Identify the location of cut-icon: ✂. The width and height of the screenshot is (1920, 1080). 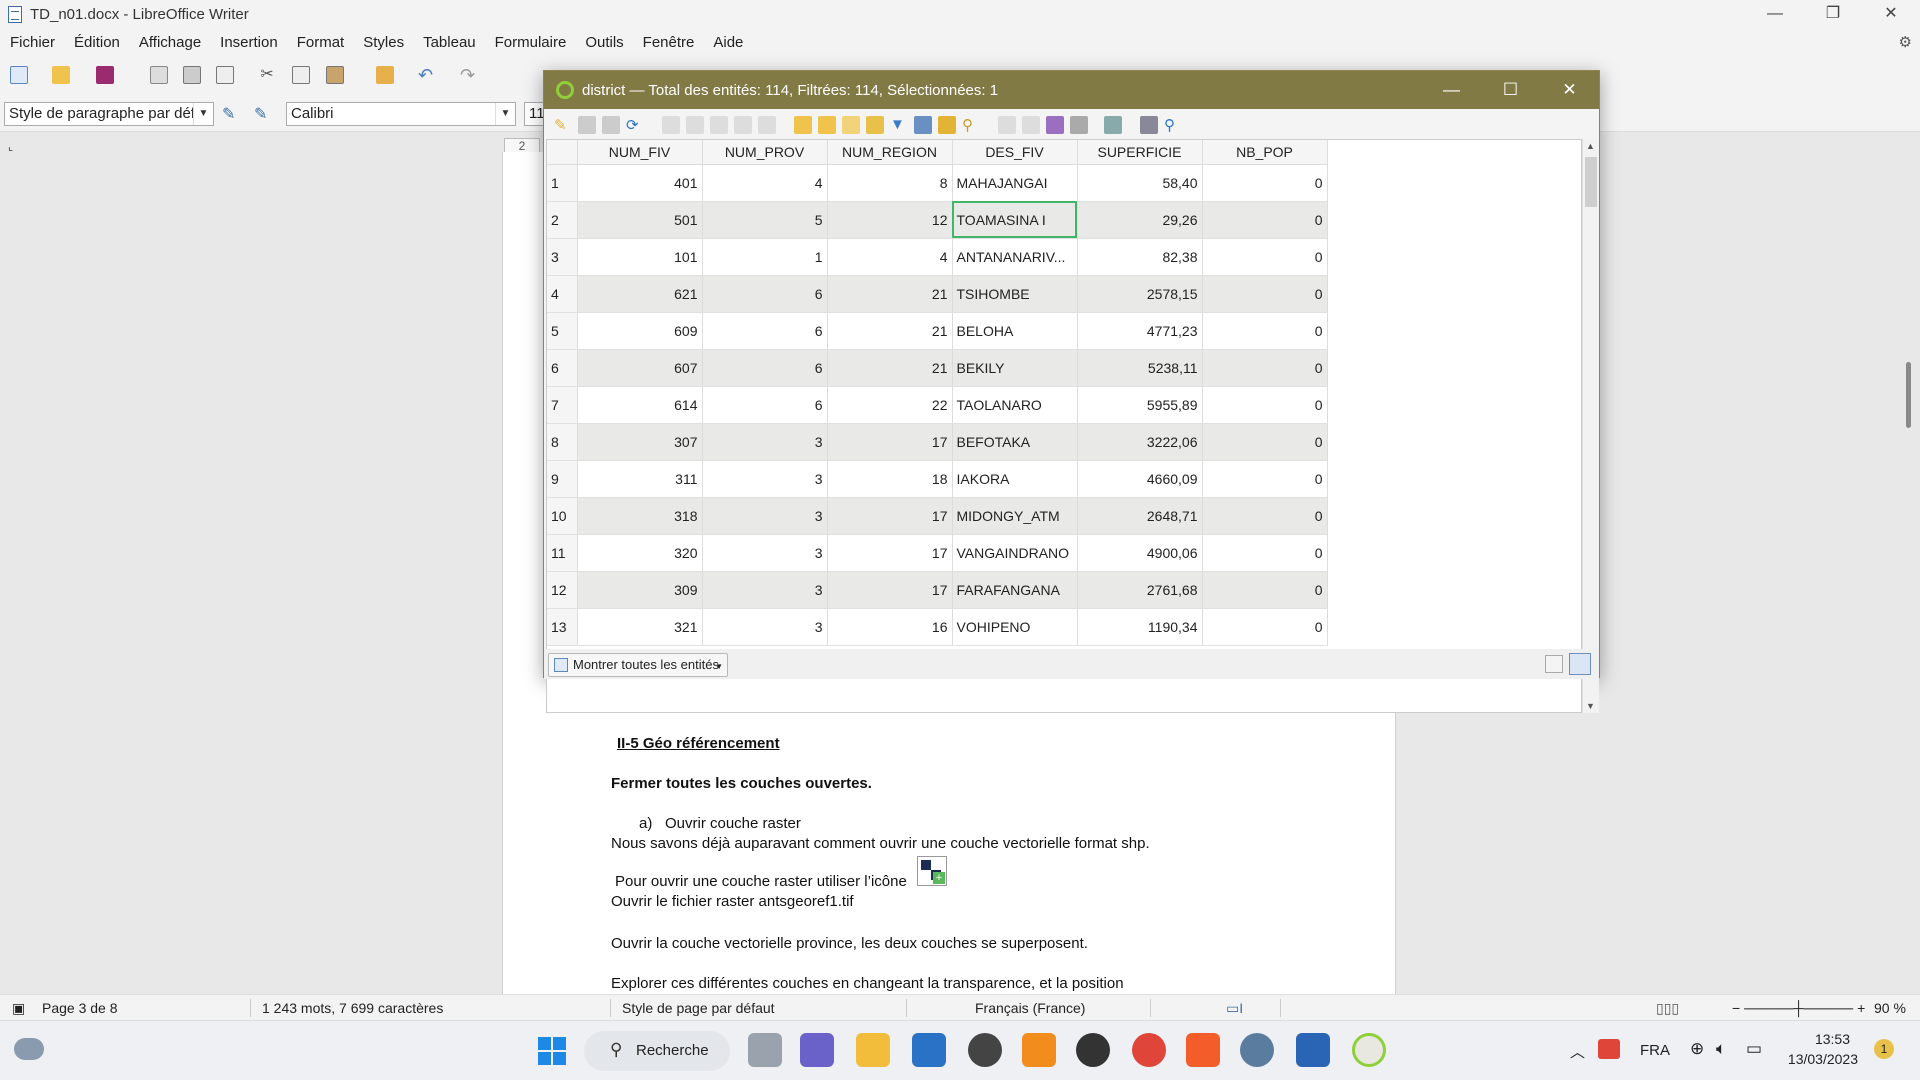
(267, 75).